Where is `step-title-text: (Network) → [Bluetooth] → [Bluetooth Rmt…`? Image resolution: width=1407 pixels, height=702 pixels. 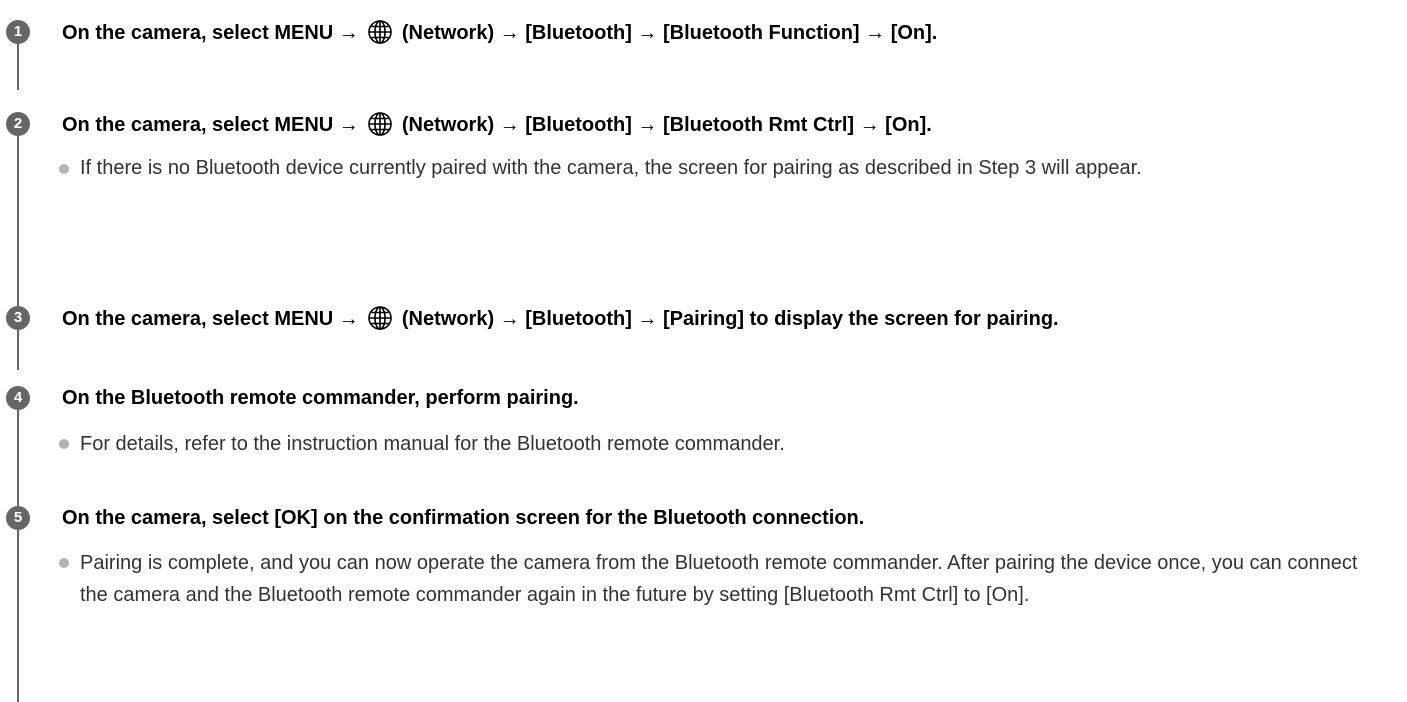 step-title-text: (Network) → [Bluetooth] → [Bluetooth Rmt… is located at coordinates (664, 125).